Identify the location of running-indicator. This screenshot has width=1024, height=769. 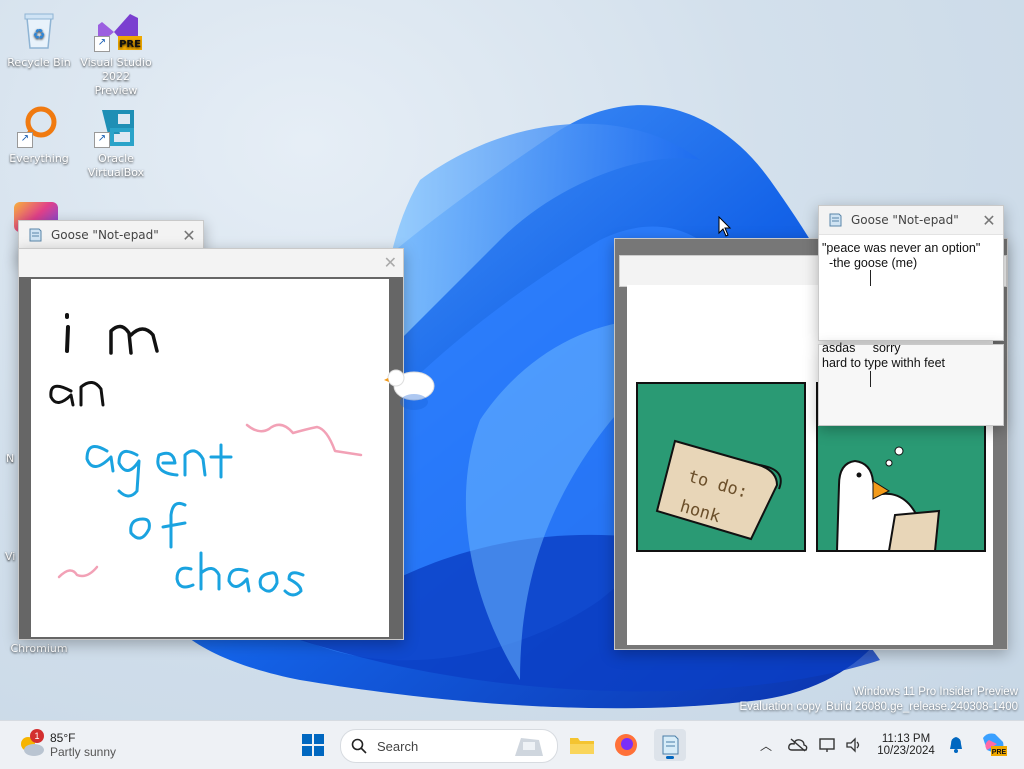
(670, 757).